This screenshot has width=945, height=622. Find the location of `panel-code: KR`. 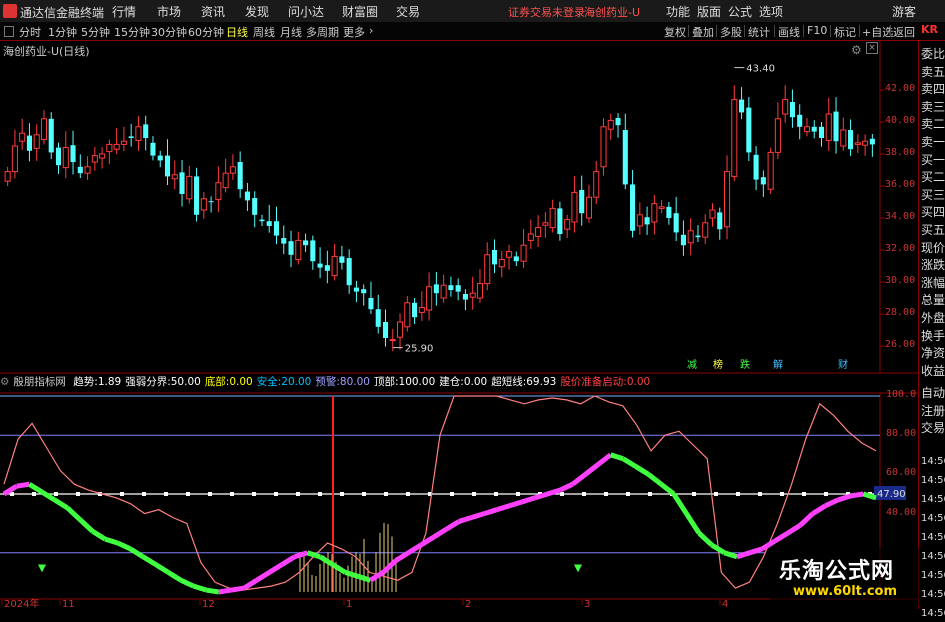

panel-code: KR is located at coordinates (929, 29).